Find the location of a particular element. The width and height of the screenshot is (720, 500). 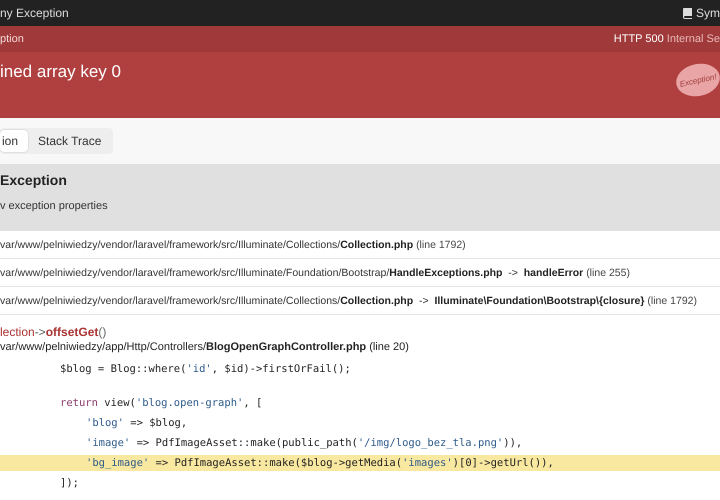

tab: Stack Trace is located at coordinates (70, 141).